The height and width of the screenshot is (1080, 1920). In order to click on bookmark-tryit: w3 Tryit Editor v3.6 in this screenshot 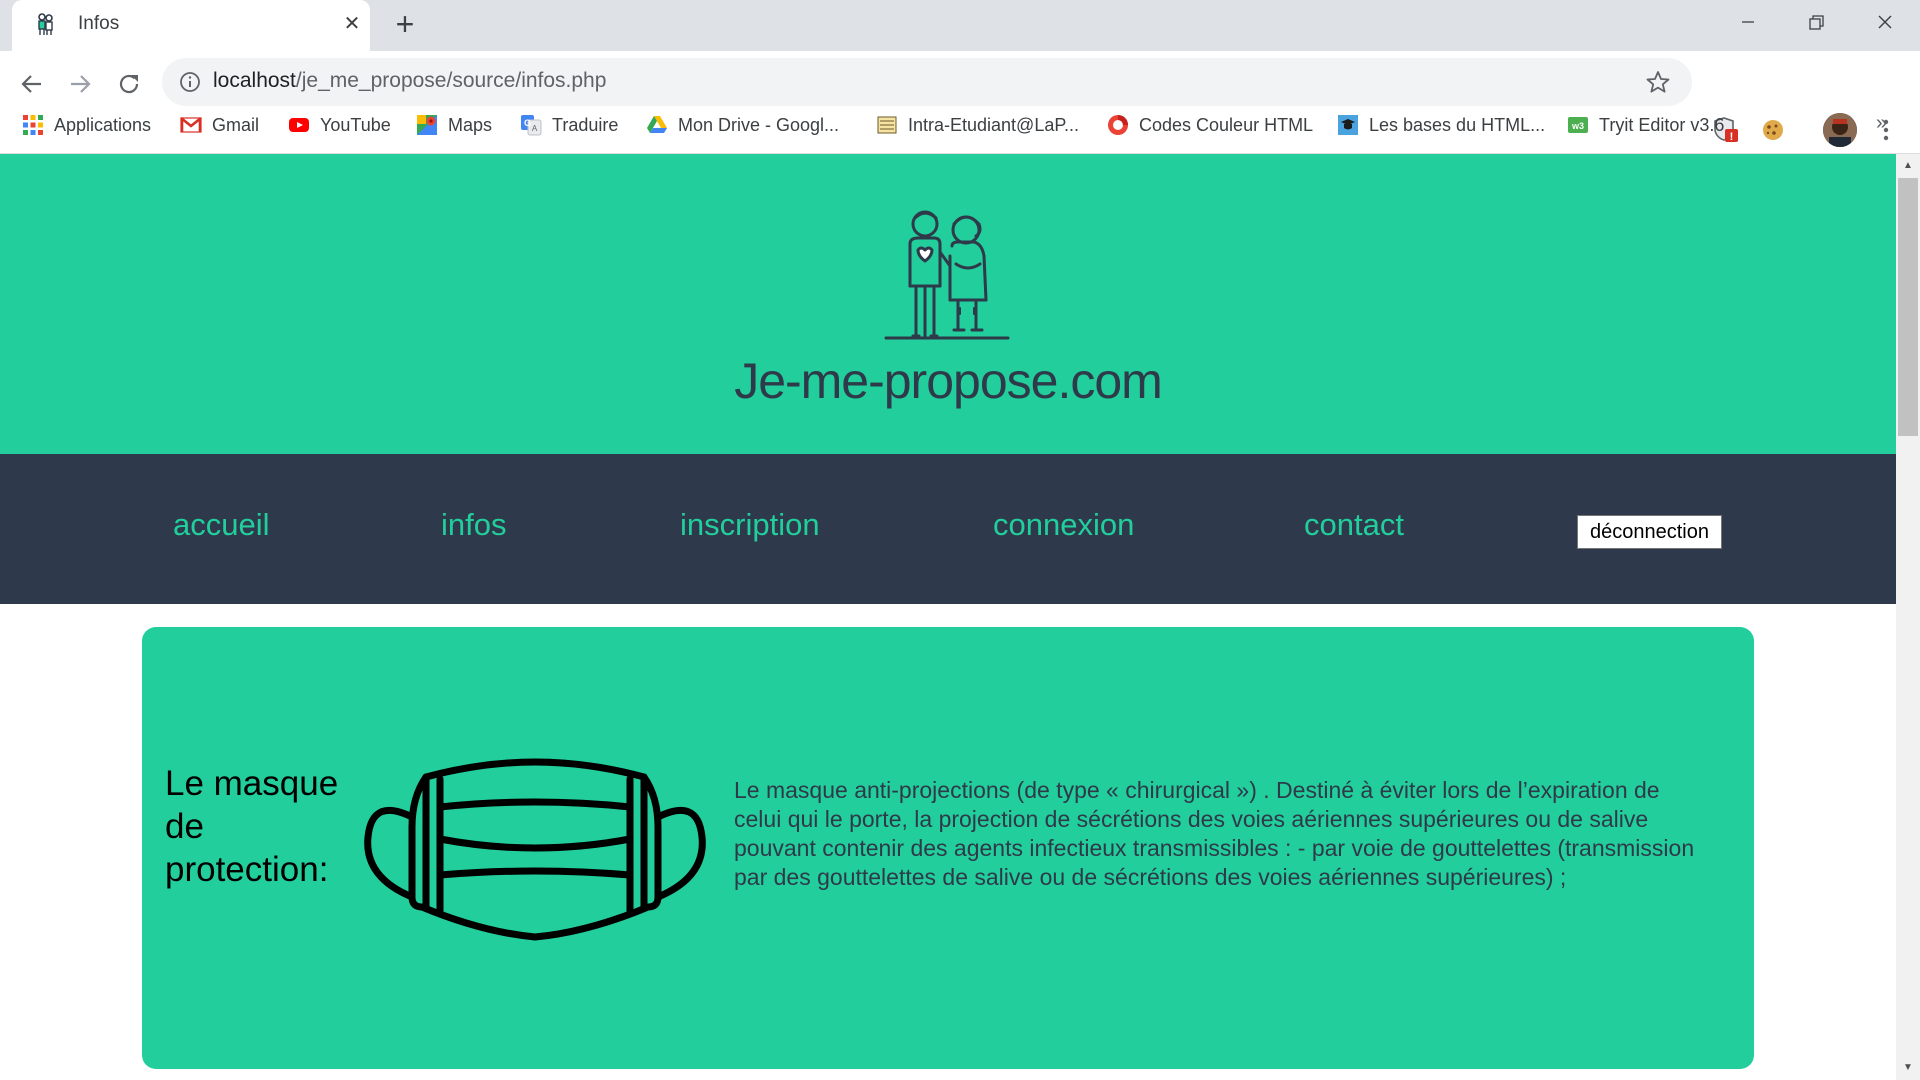, I will do `click(1645, 125)`.